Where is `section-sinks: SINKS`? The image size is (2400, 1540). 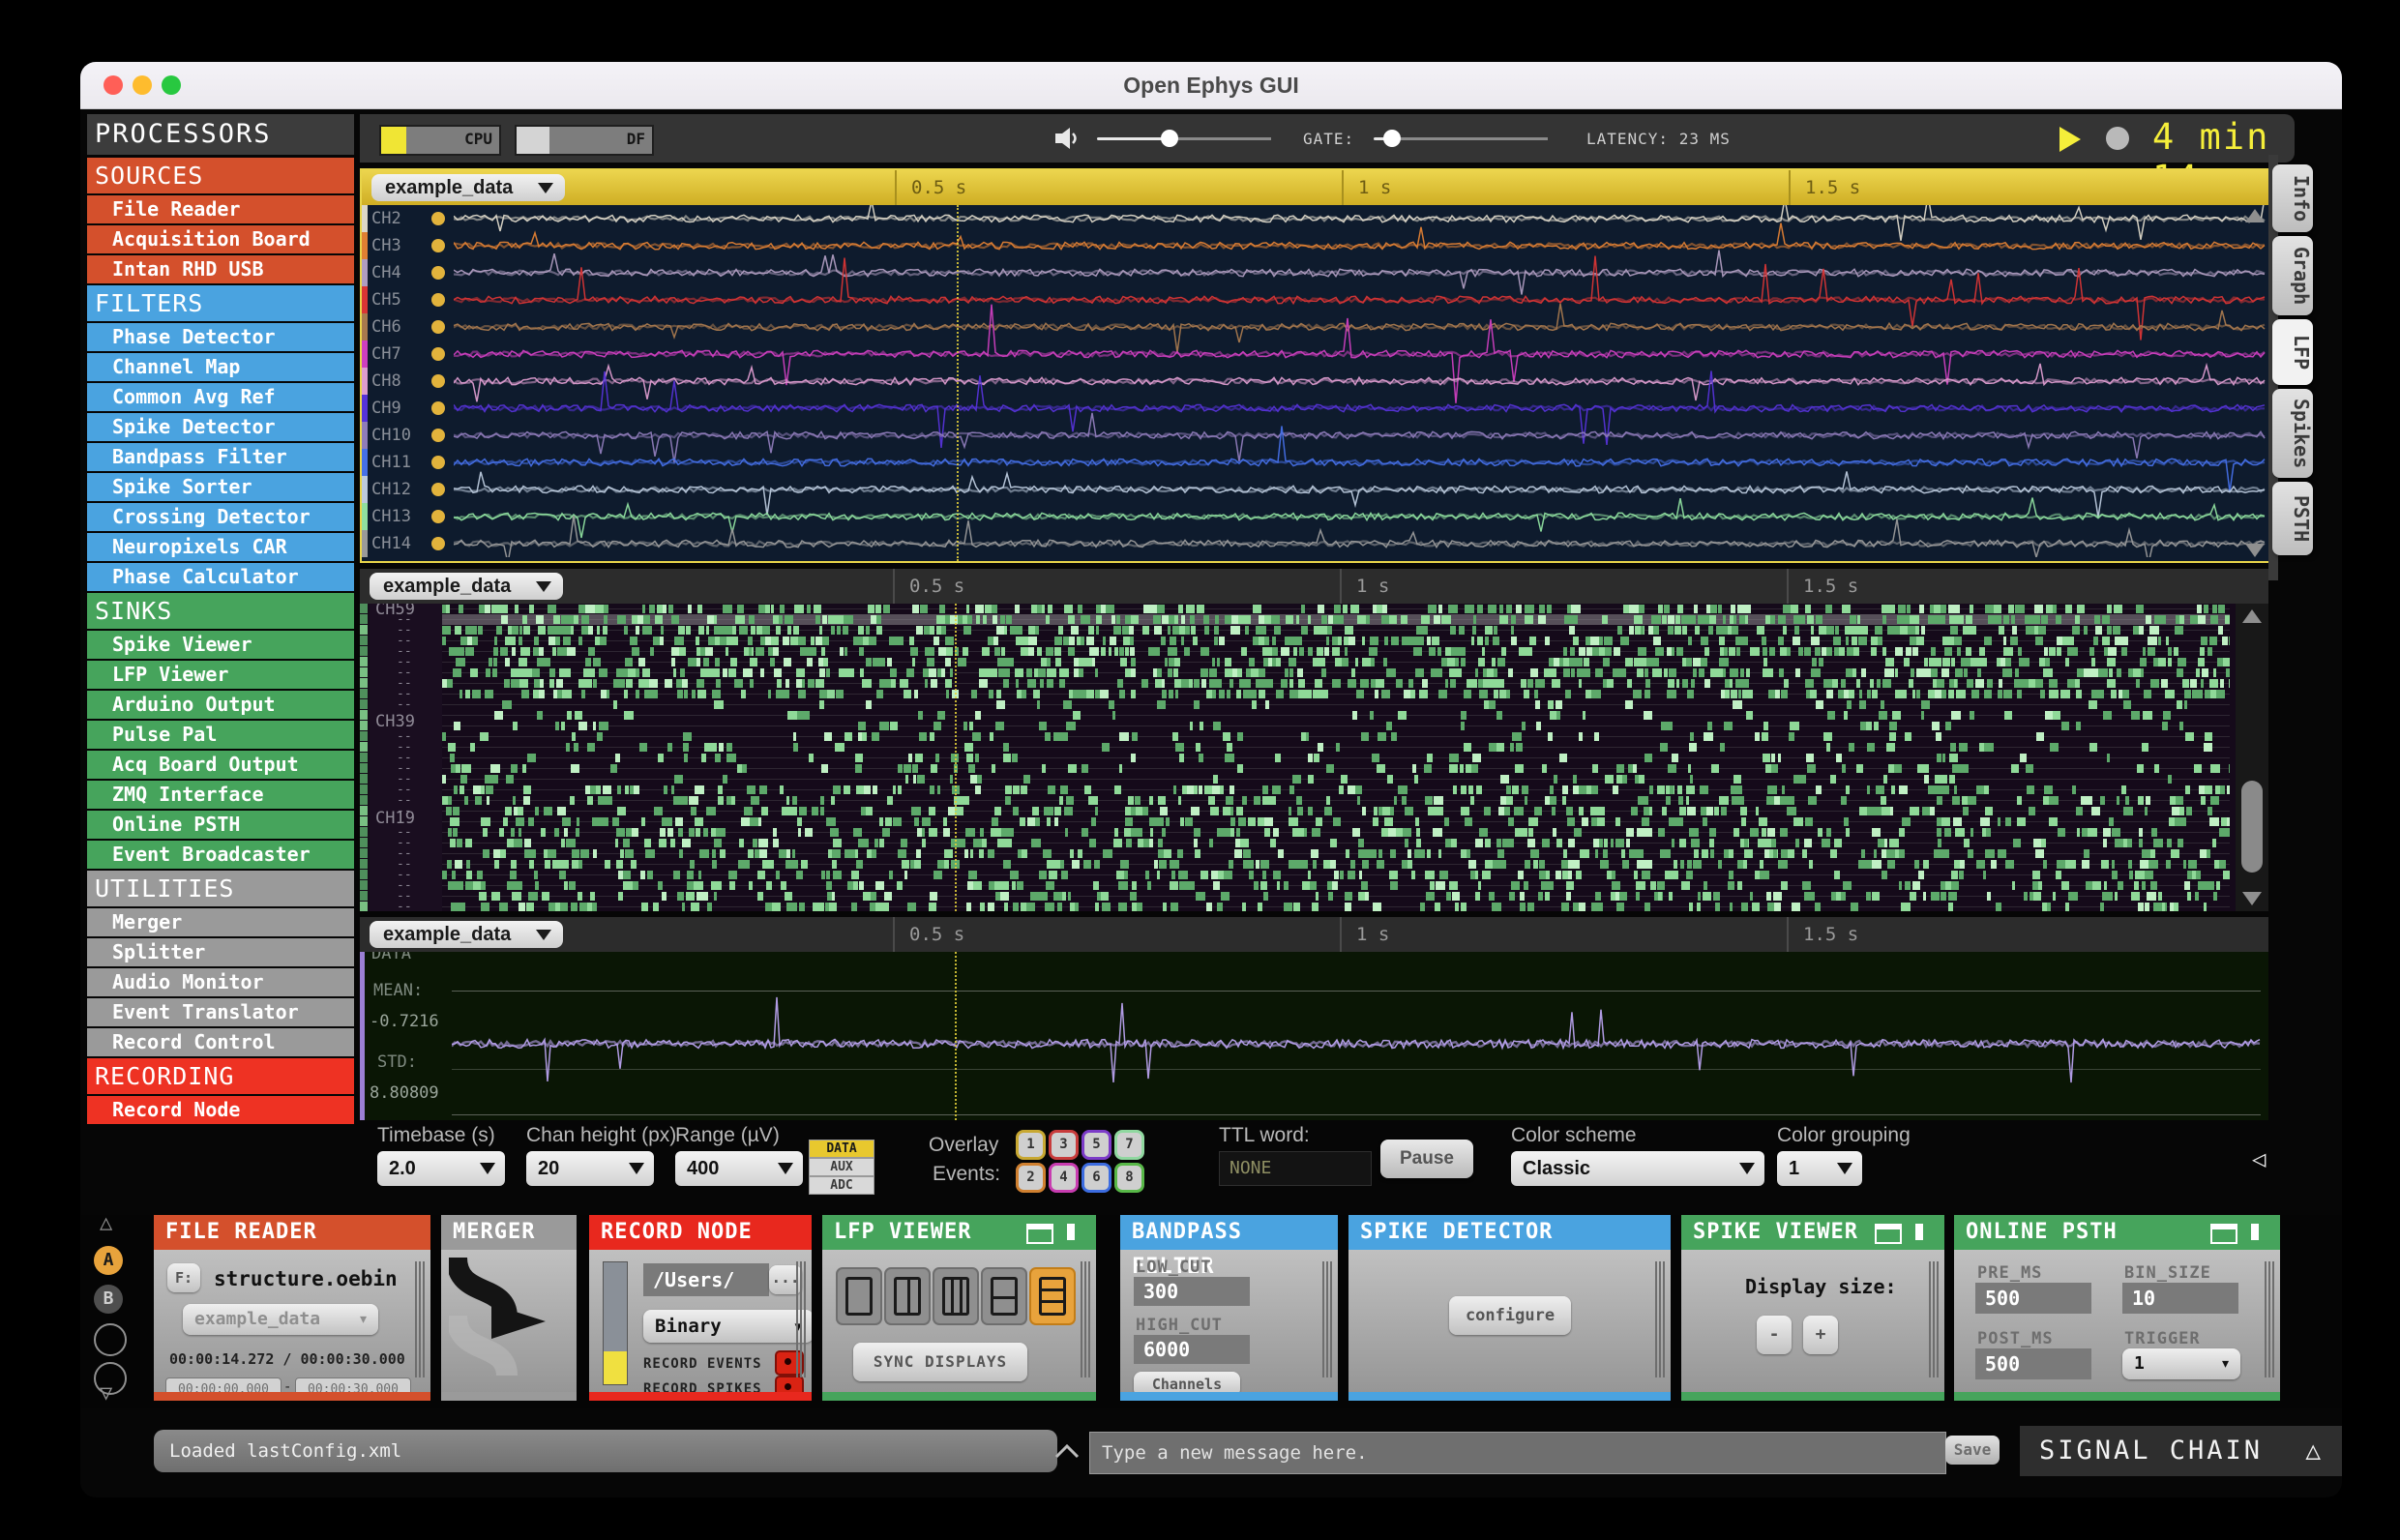 section-sinks: SINKS is located at coordinates (220, 611).